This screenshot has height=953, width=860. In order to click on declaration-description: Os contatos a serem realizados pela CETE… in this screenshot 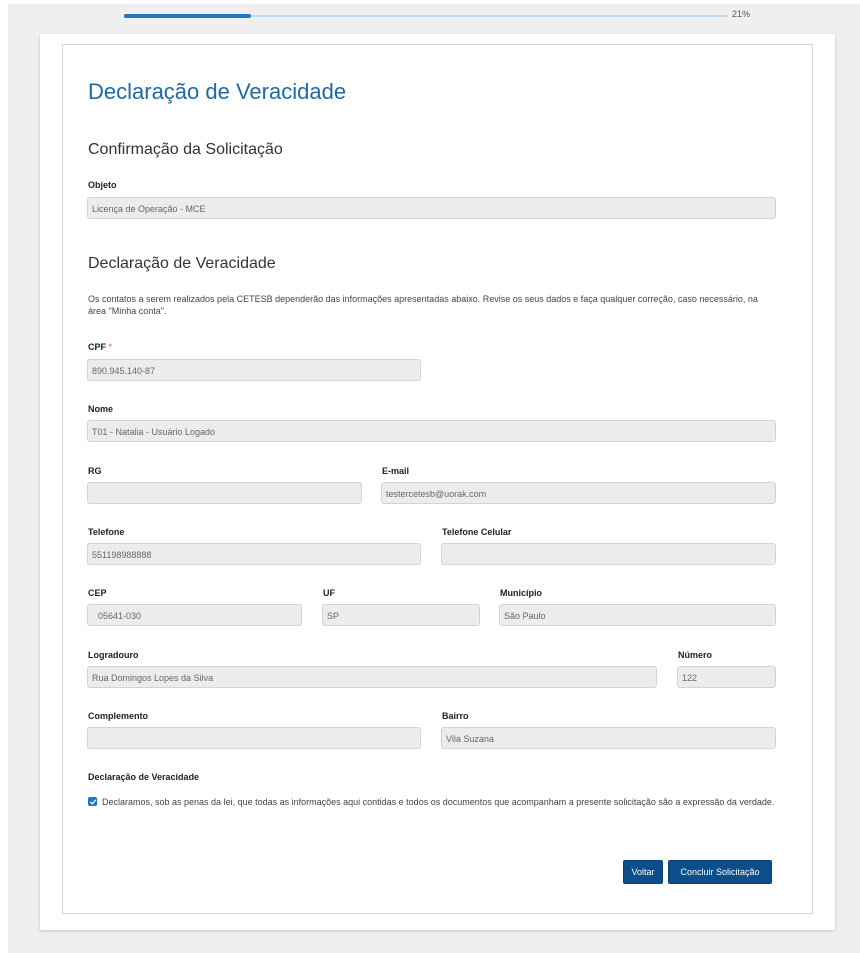, I will do `click(423, 305)`.